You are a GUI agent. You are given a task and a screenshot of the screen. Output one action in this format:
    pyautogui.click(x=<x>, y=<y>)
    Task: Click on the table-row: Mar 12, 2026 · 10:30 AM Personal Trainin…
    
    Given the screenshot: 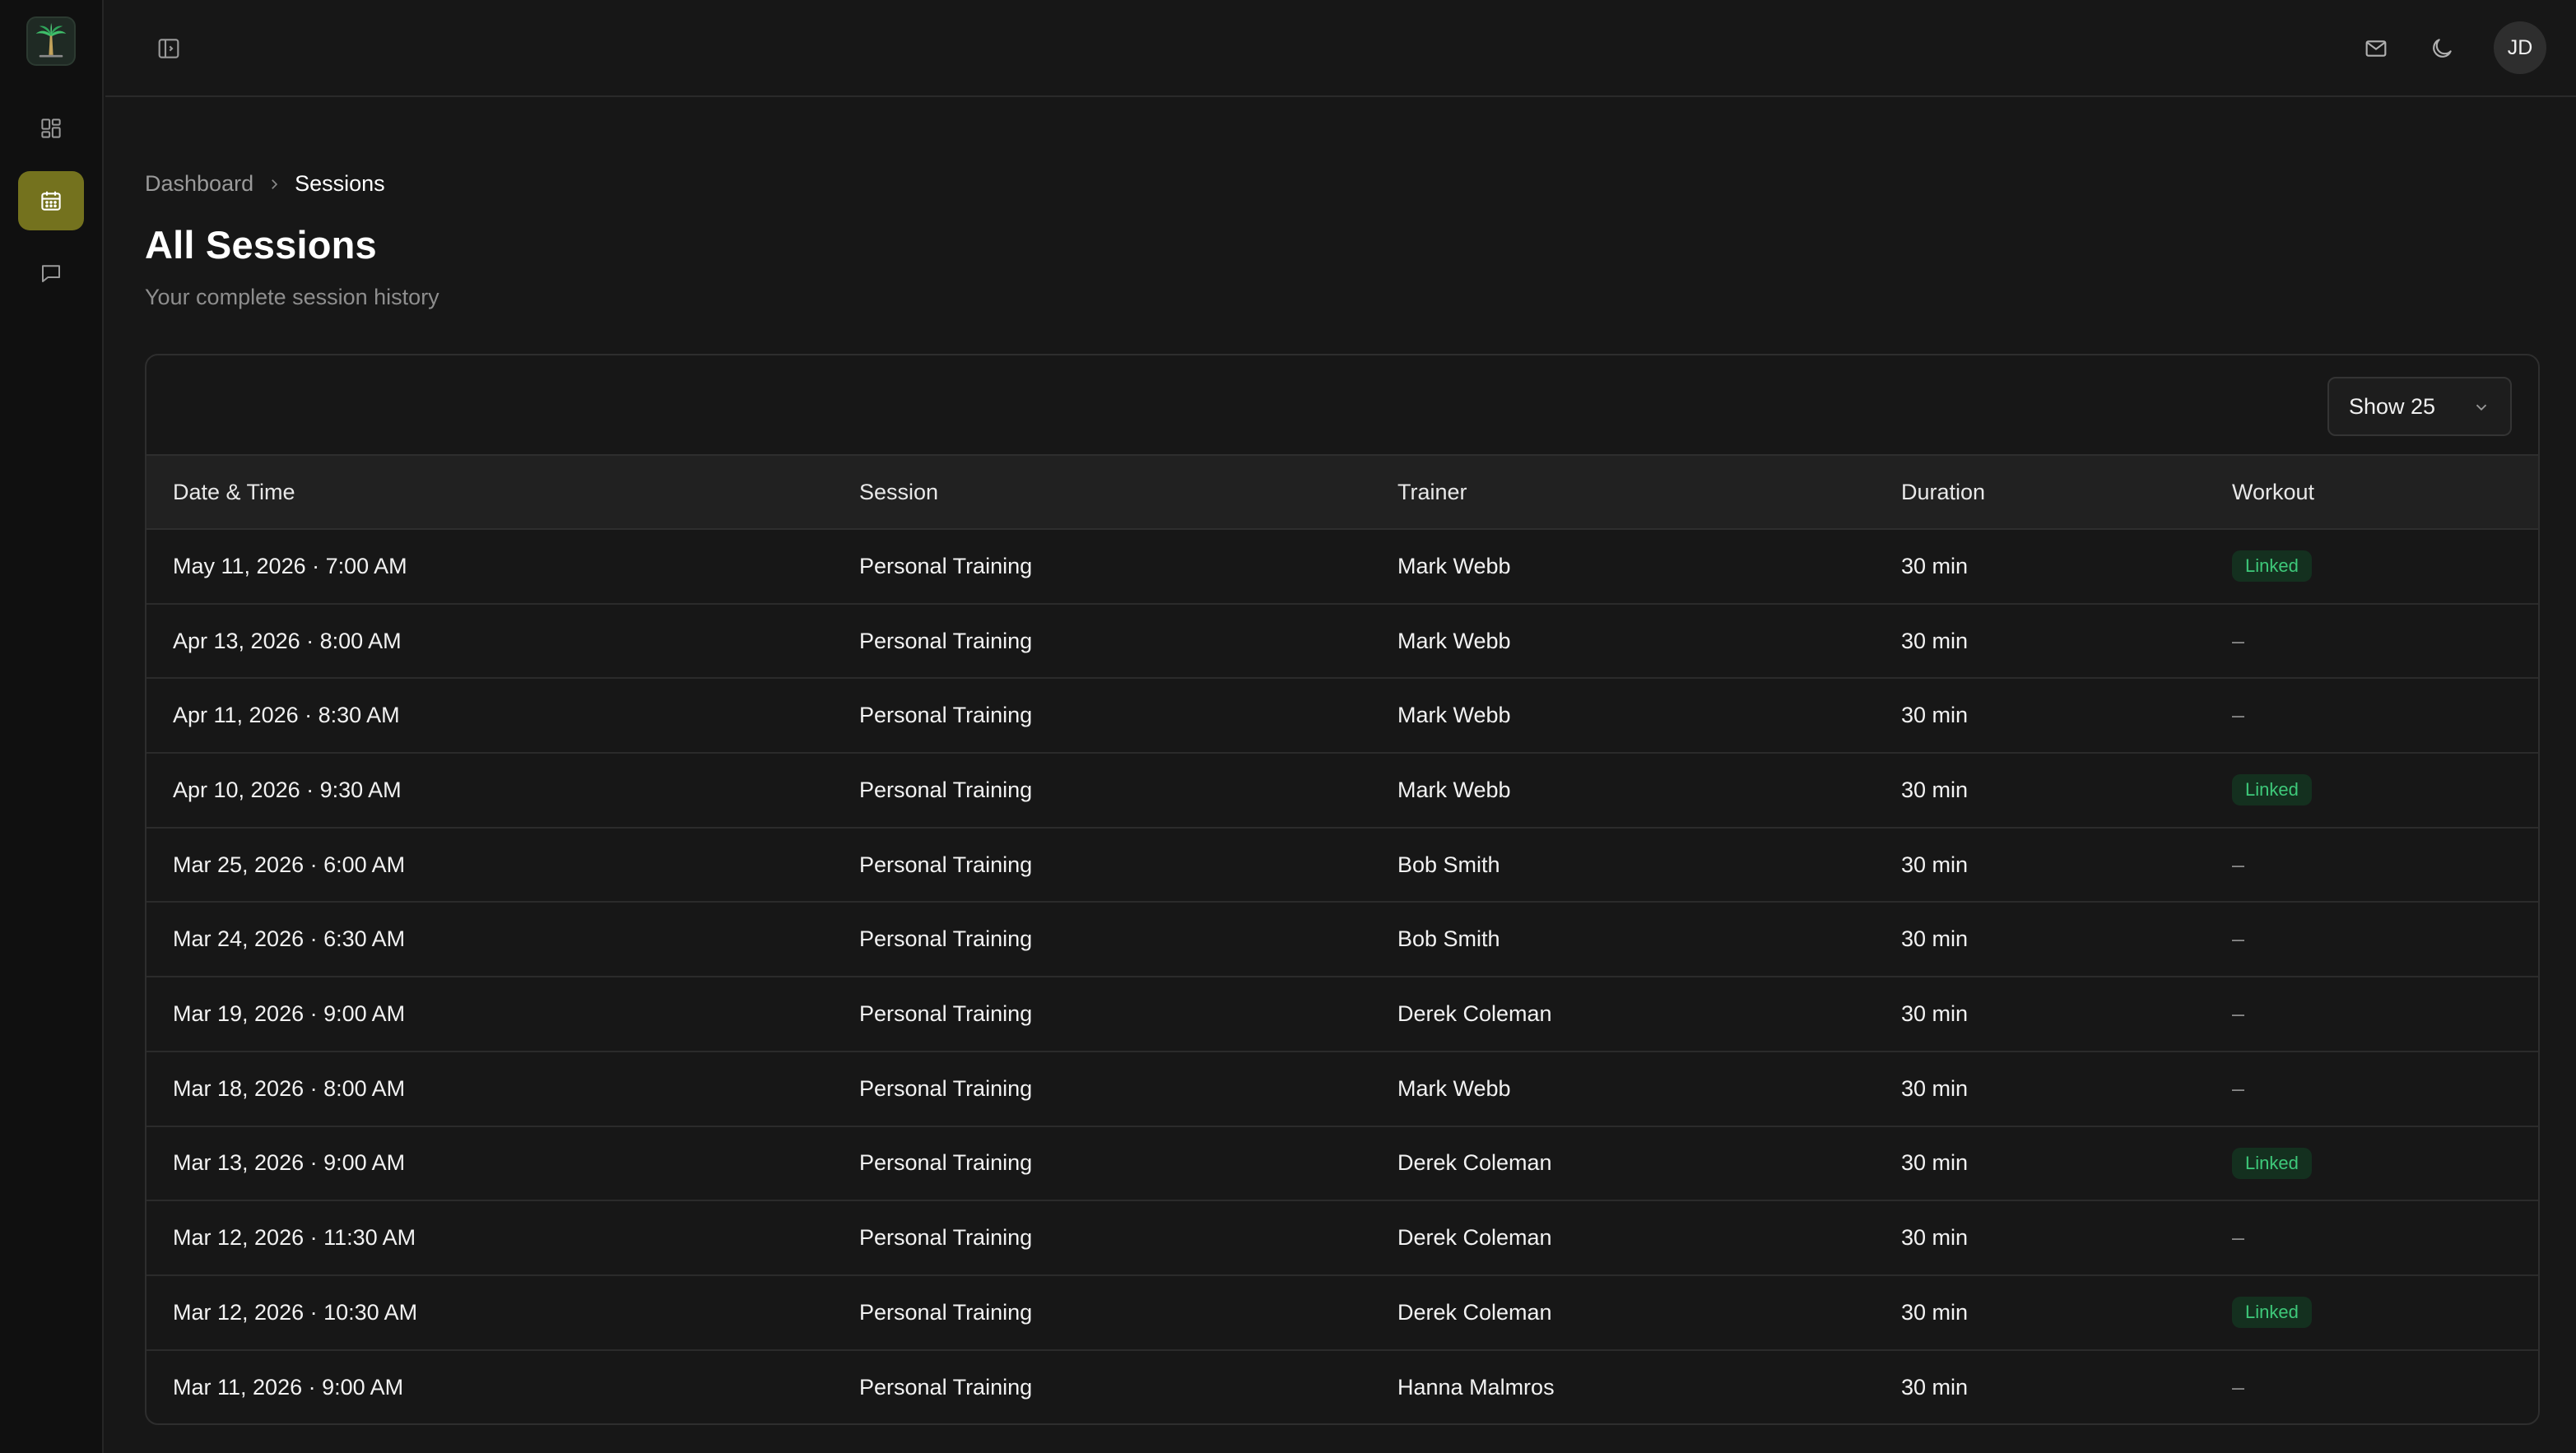 What is the action you would take?
    pyautogui.click(x=1342, y=1314)
    